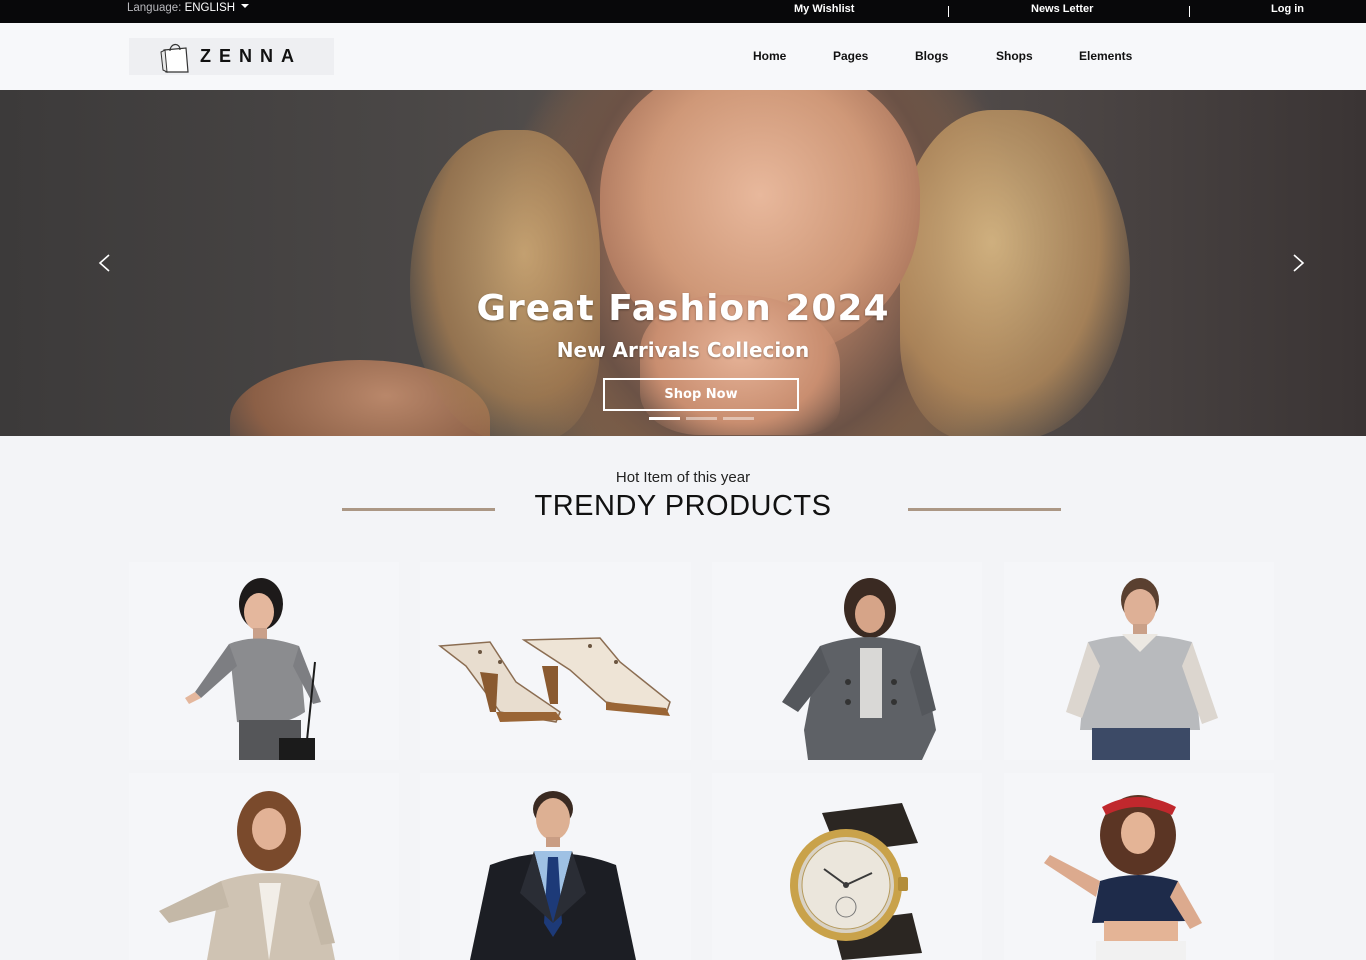  Describe the element at coordinates (1123, 877) in the screenshot. I see `woman-red-bandana-image` at that location.